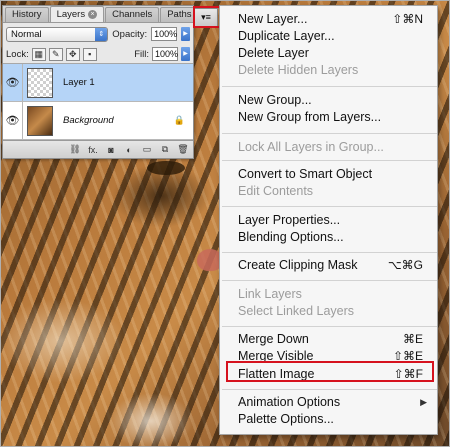  I want to click on blend-mode-value: Normal, so click(26, 34).